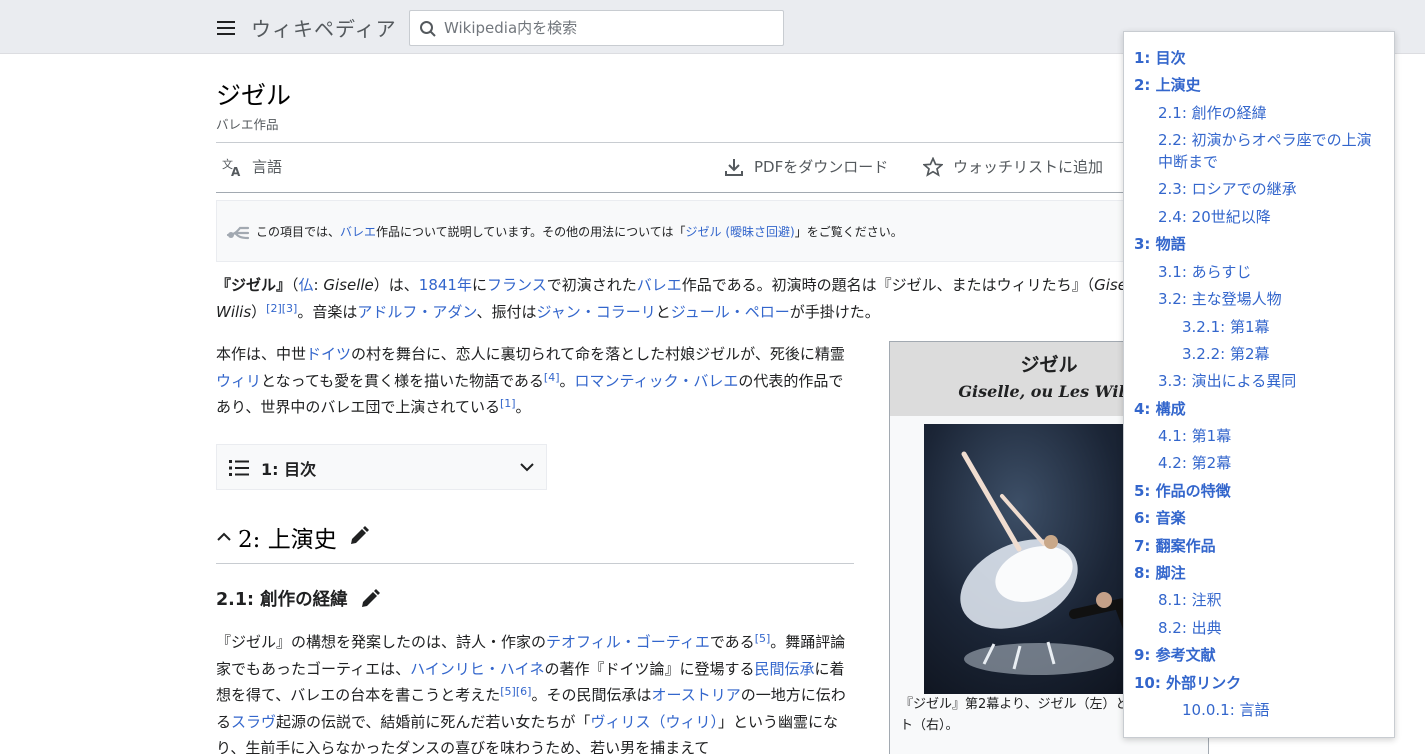  What do you see at coordinates (1160, 409) in the screenshot?
I see `toc-item: 4: 構成` at bounding box center [1160, 409].